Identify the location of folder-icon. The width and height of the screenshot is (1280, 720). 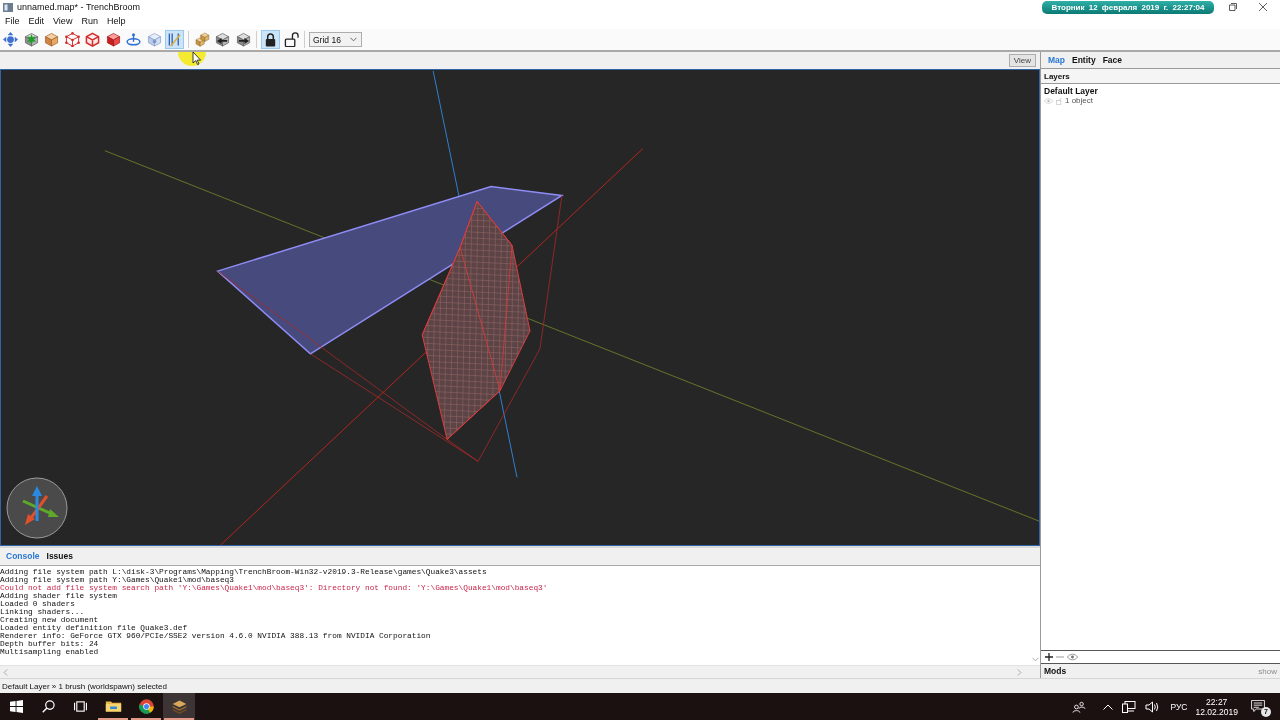
(113, 706).